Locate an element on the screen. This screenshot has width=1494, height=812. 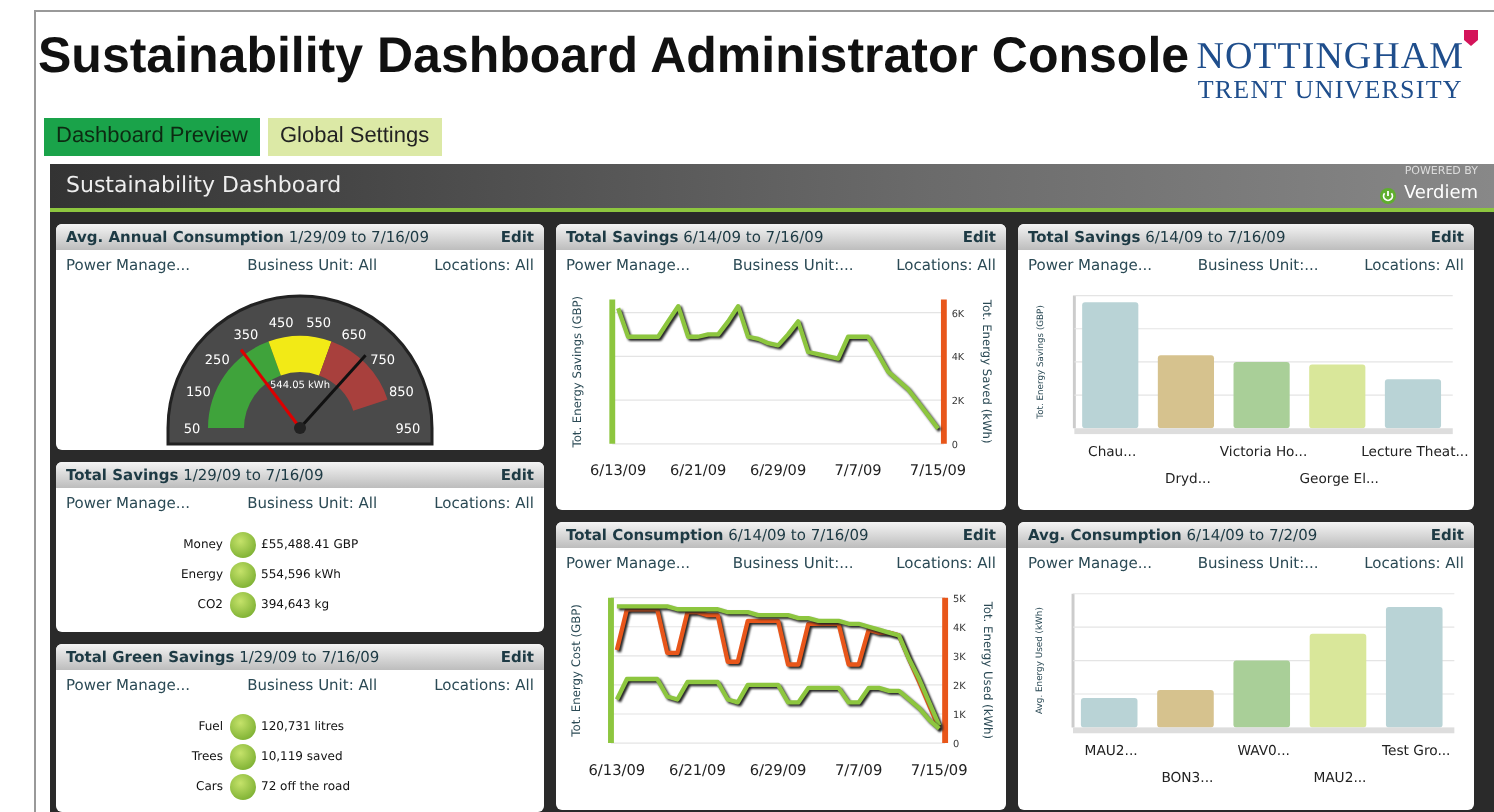
tab: Dashboard Preview is located at coordinates (152, 137).